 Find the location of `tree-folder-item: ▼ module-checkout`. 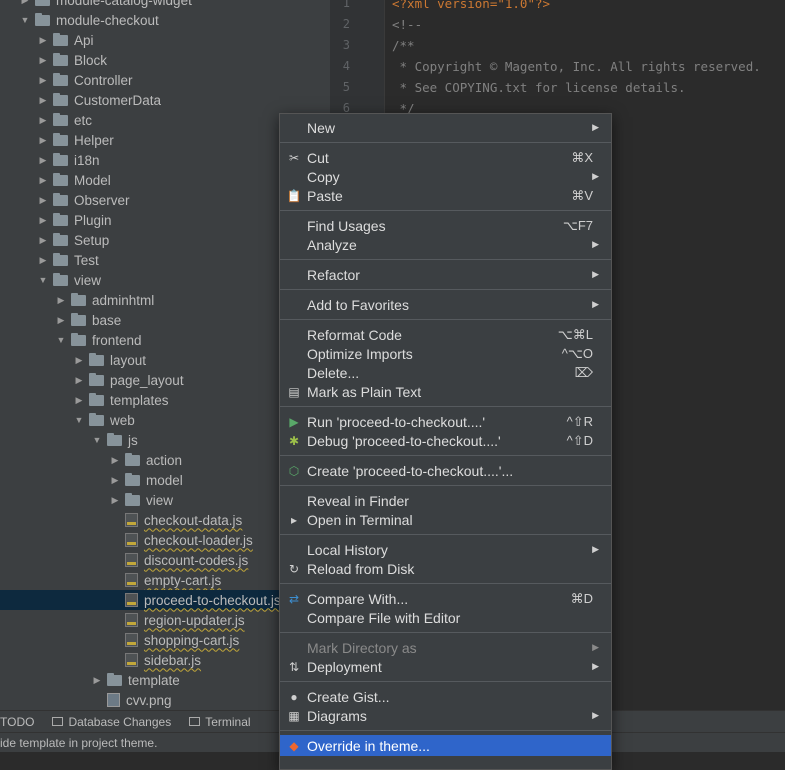

tree-folder-item: ▼ module-checkout is located at coordinates (165, 20).